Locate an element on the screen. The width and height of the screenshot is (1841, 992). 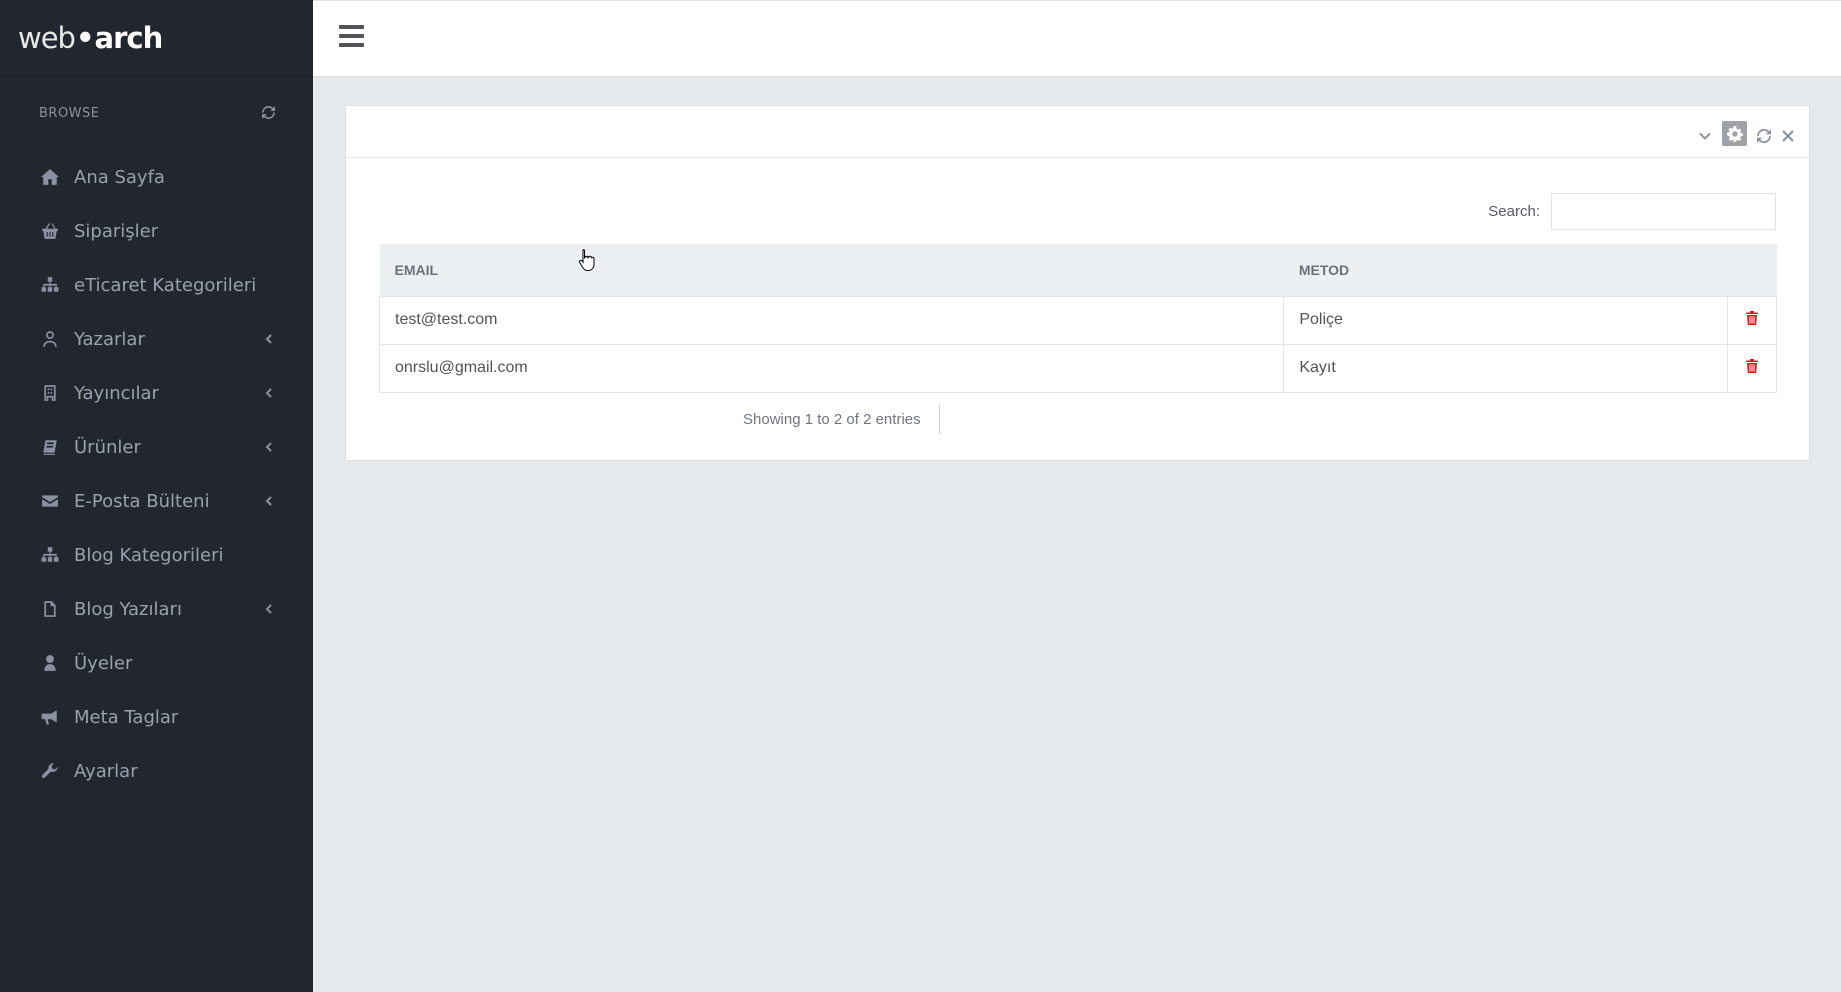
sidebar-item-blog-kategorileri: Blog Kategorileri is located at coordinates (156, 555).